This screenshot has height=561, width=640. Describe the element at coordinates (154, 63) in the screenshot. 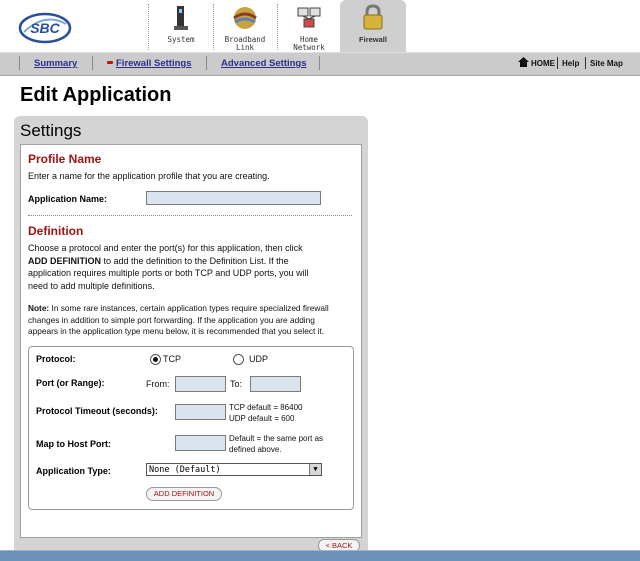

I see `nav-firewall-settings-link: Firewall Settings` at that location.